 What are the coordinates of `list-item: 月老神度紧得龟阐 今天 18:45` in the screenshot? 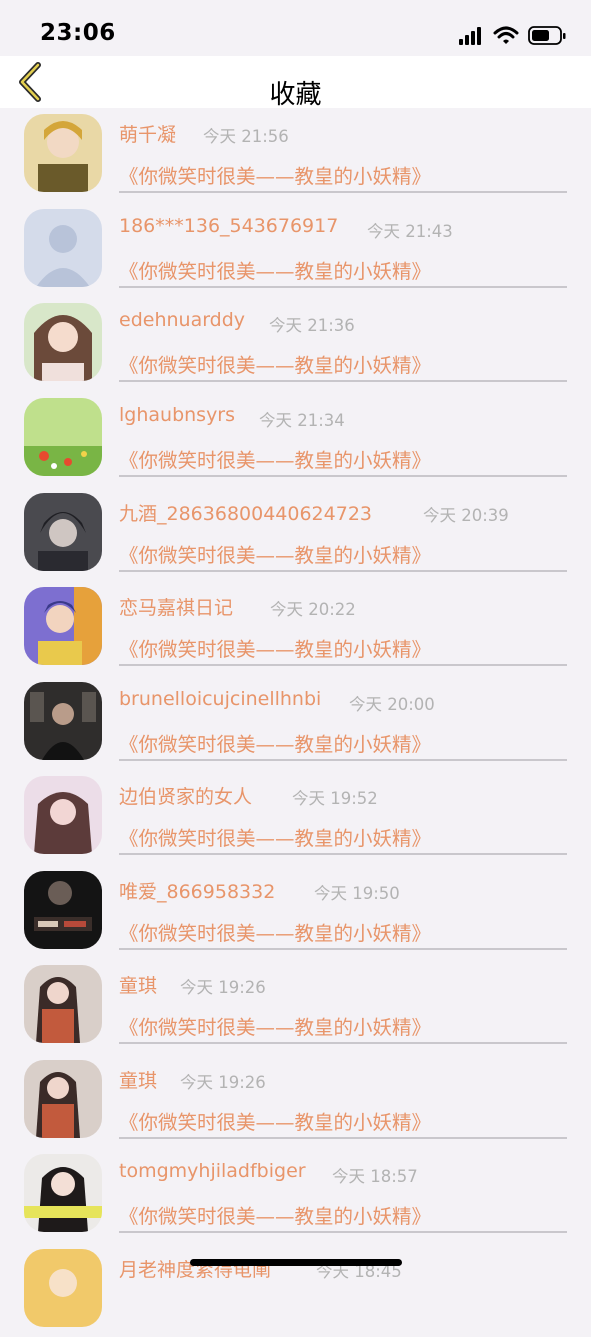 It's located at (295, 1290).